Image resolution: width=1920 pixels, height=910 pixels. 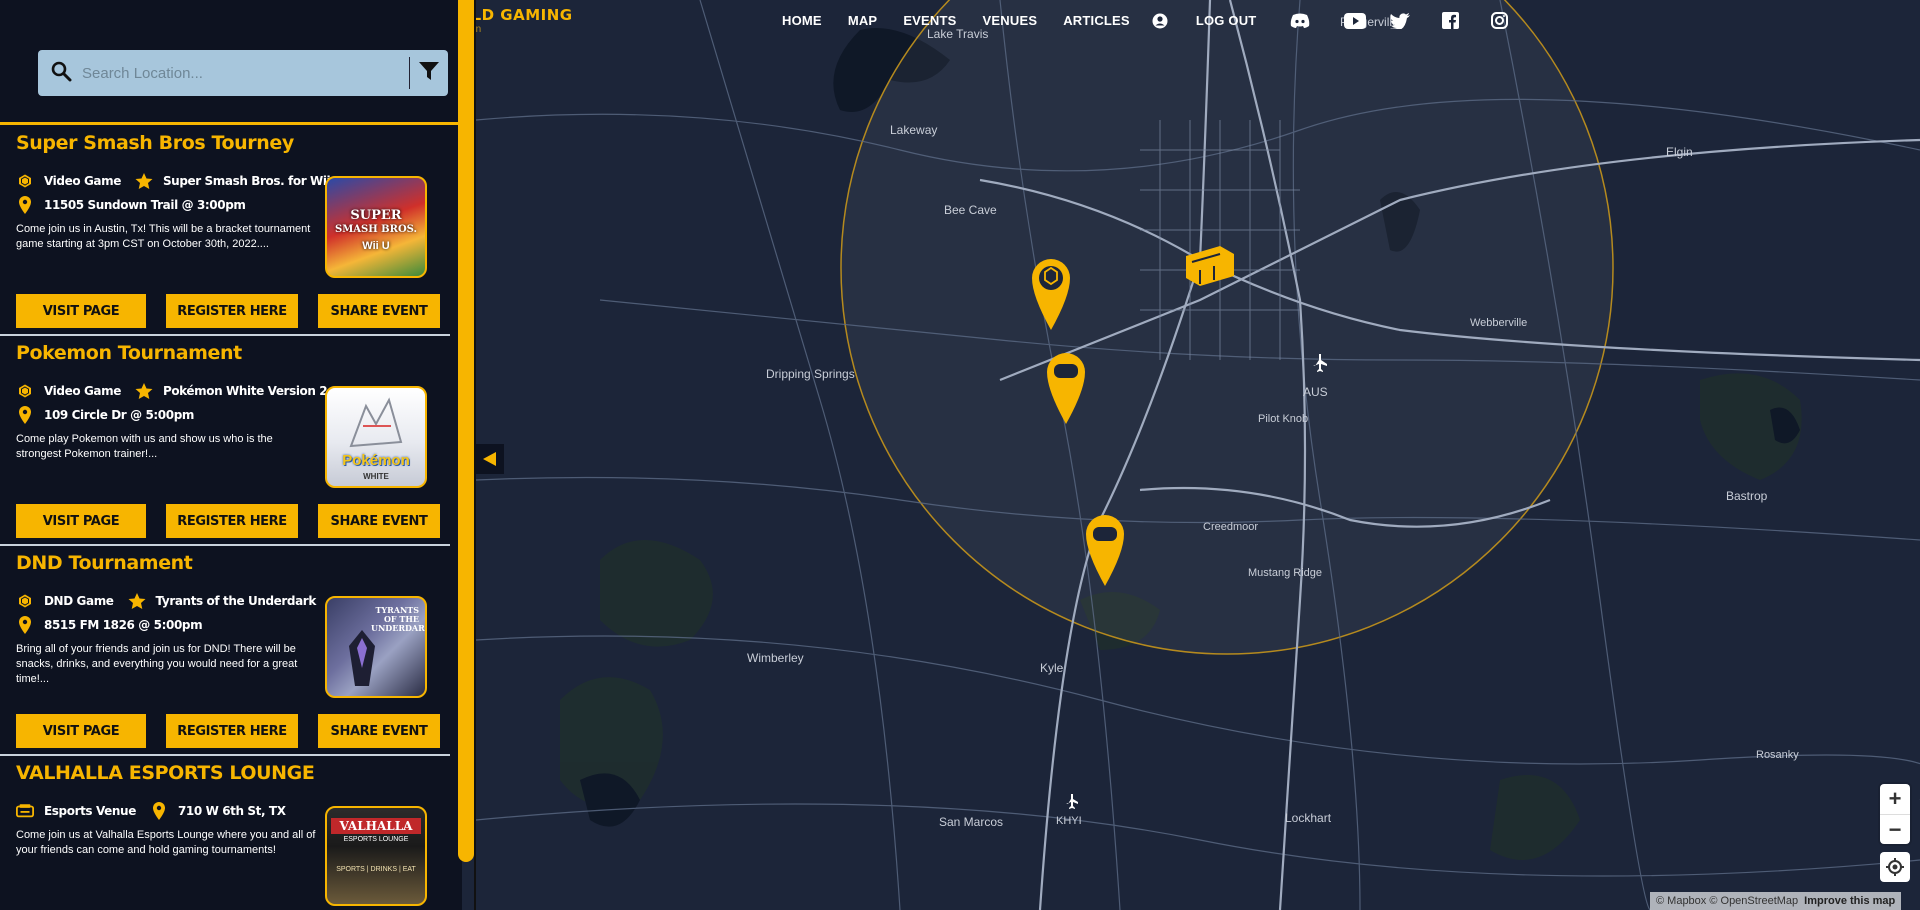 What do you see at coordinates (1895, 867) in the screenshot?
I see `geolocate-button` at bounding box center [1895, 867].